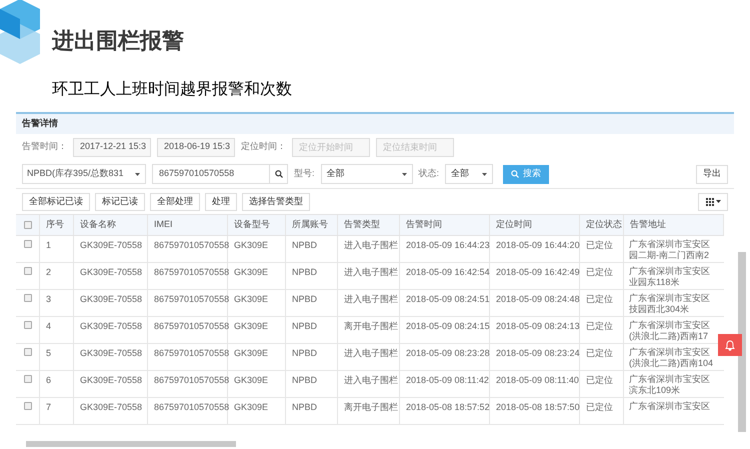 This screenshot has width=750, height=449. What do you see at coordinates (538, 407) in the screenshot?
I see `table-cell: 2018-05-08 18:57:50` at bounding box center [538, 407].